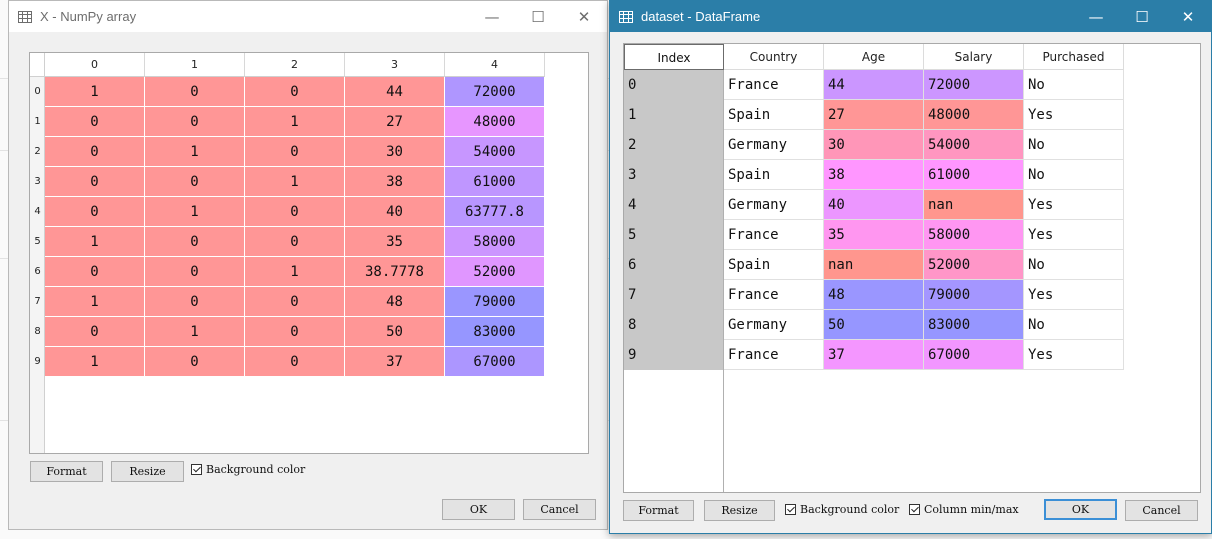 The height and width of the screenshot is (539, 1212). What do you see at coordinates (395, 65) in the screenshot?
I see `column-header: 3` at bounding box center [395, 65].